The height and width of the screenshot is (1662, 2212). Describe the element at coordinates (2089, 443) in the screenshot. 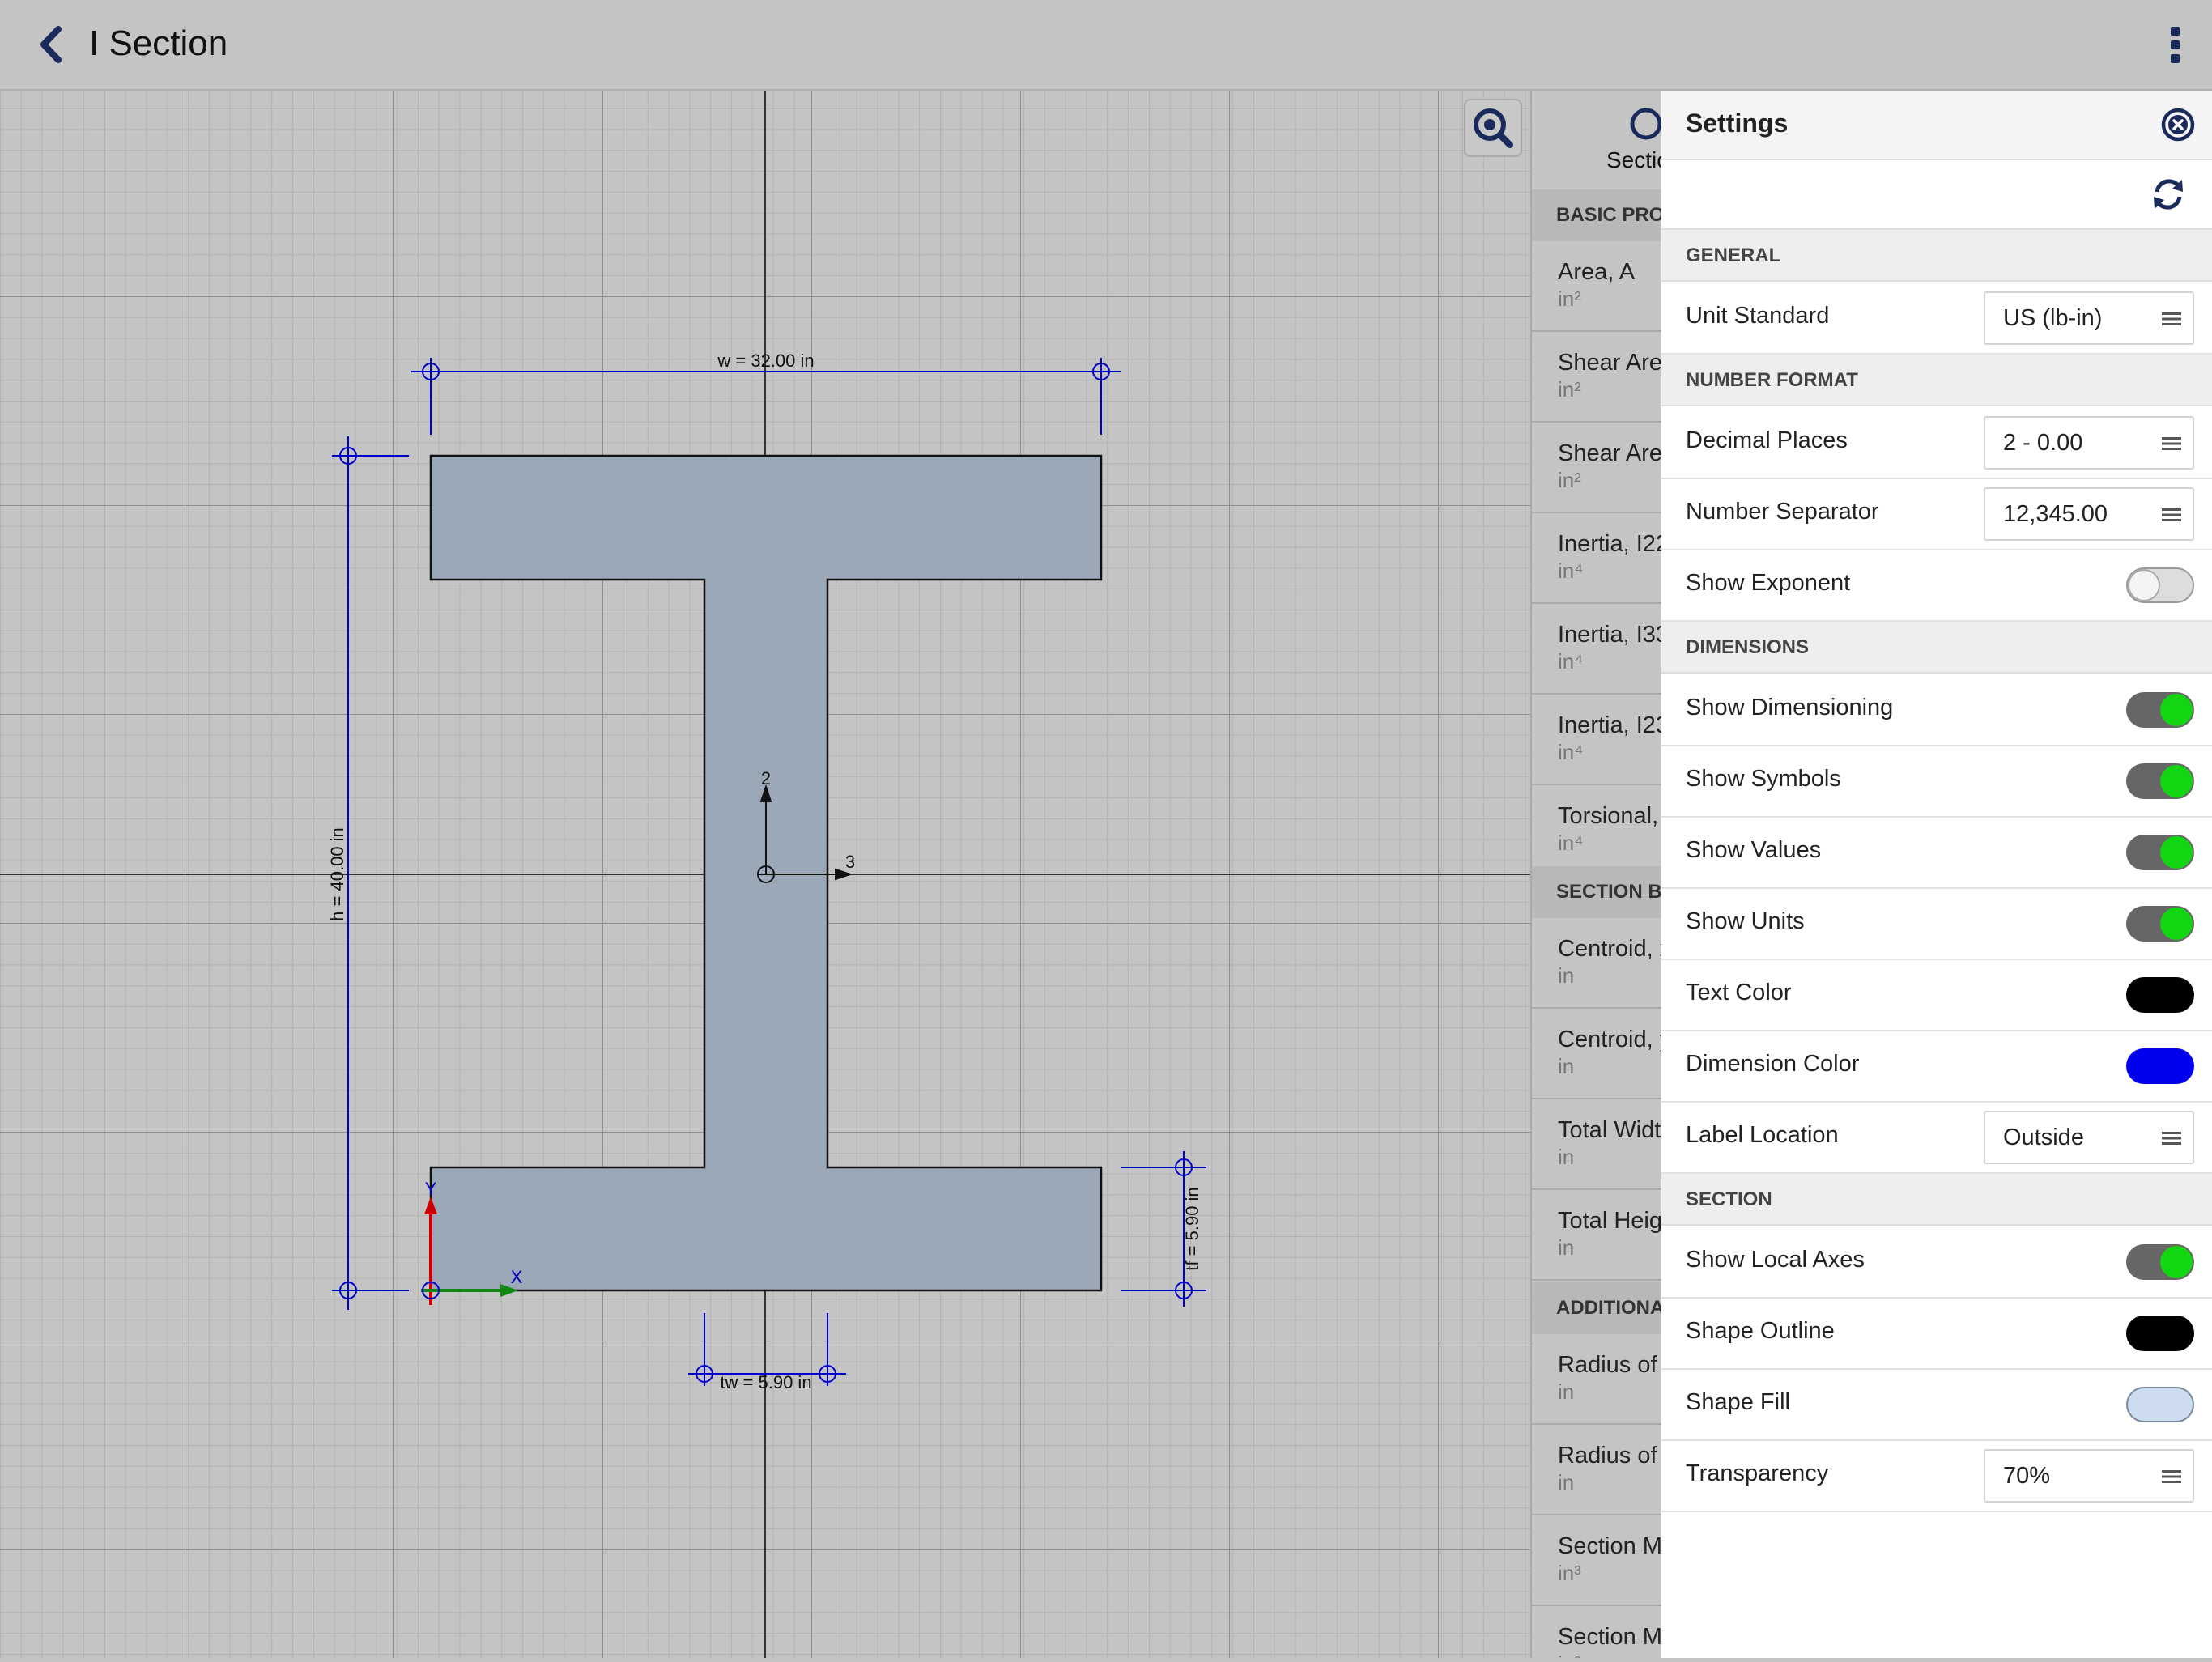

I see `decimal-places-select: 2 - 0.00` at that location.